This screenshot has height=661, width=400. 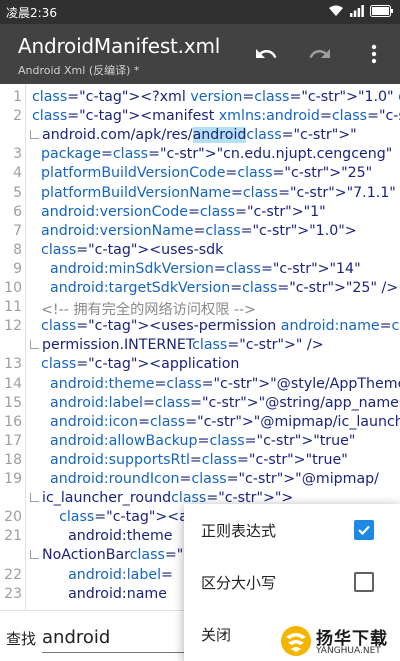 I want to click on wifi-icon, so click(x=336, y=12).